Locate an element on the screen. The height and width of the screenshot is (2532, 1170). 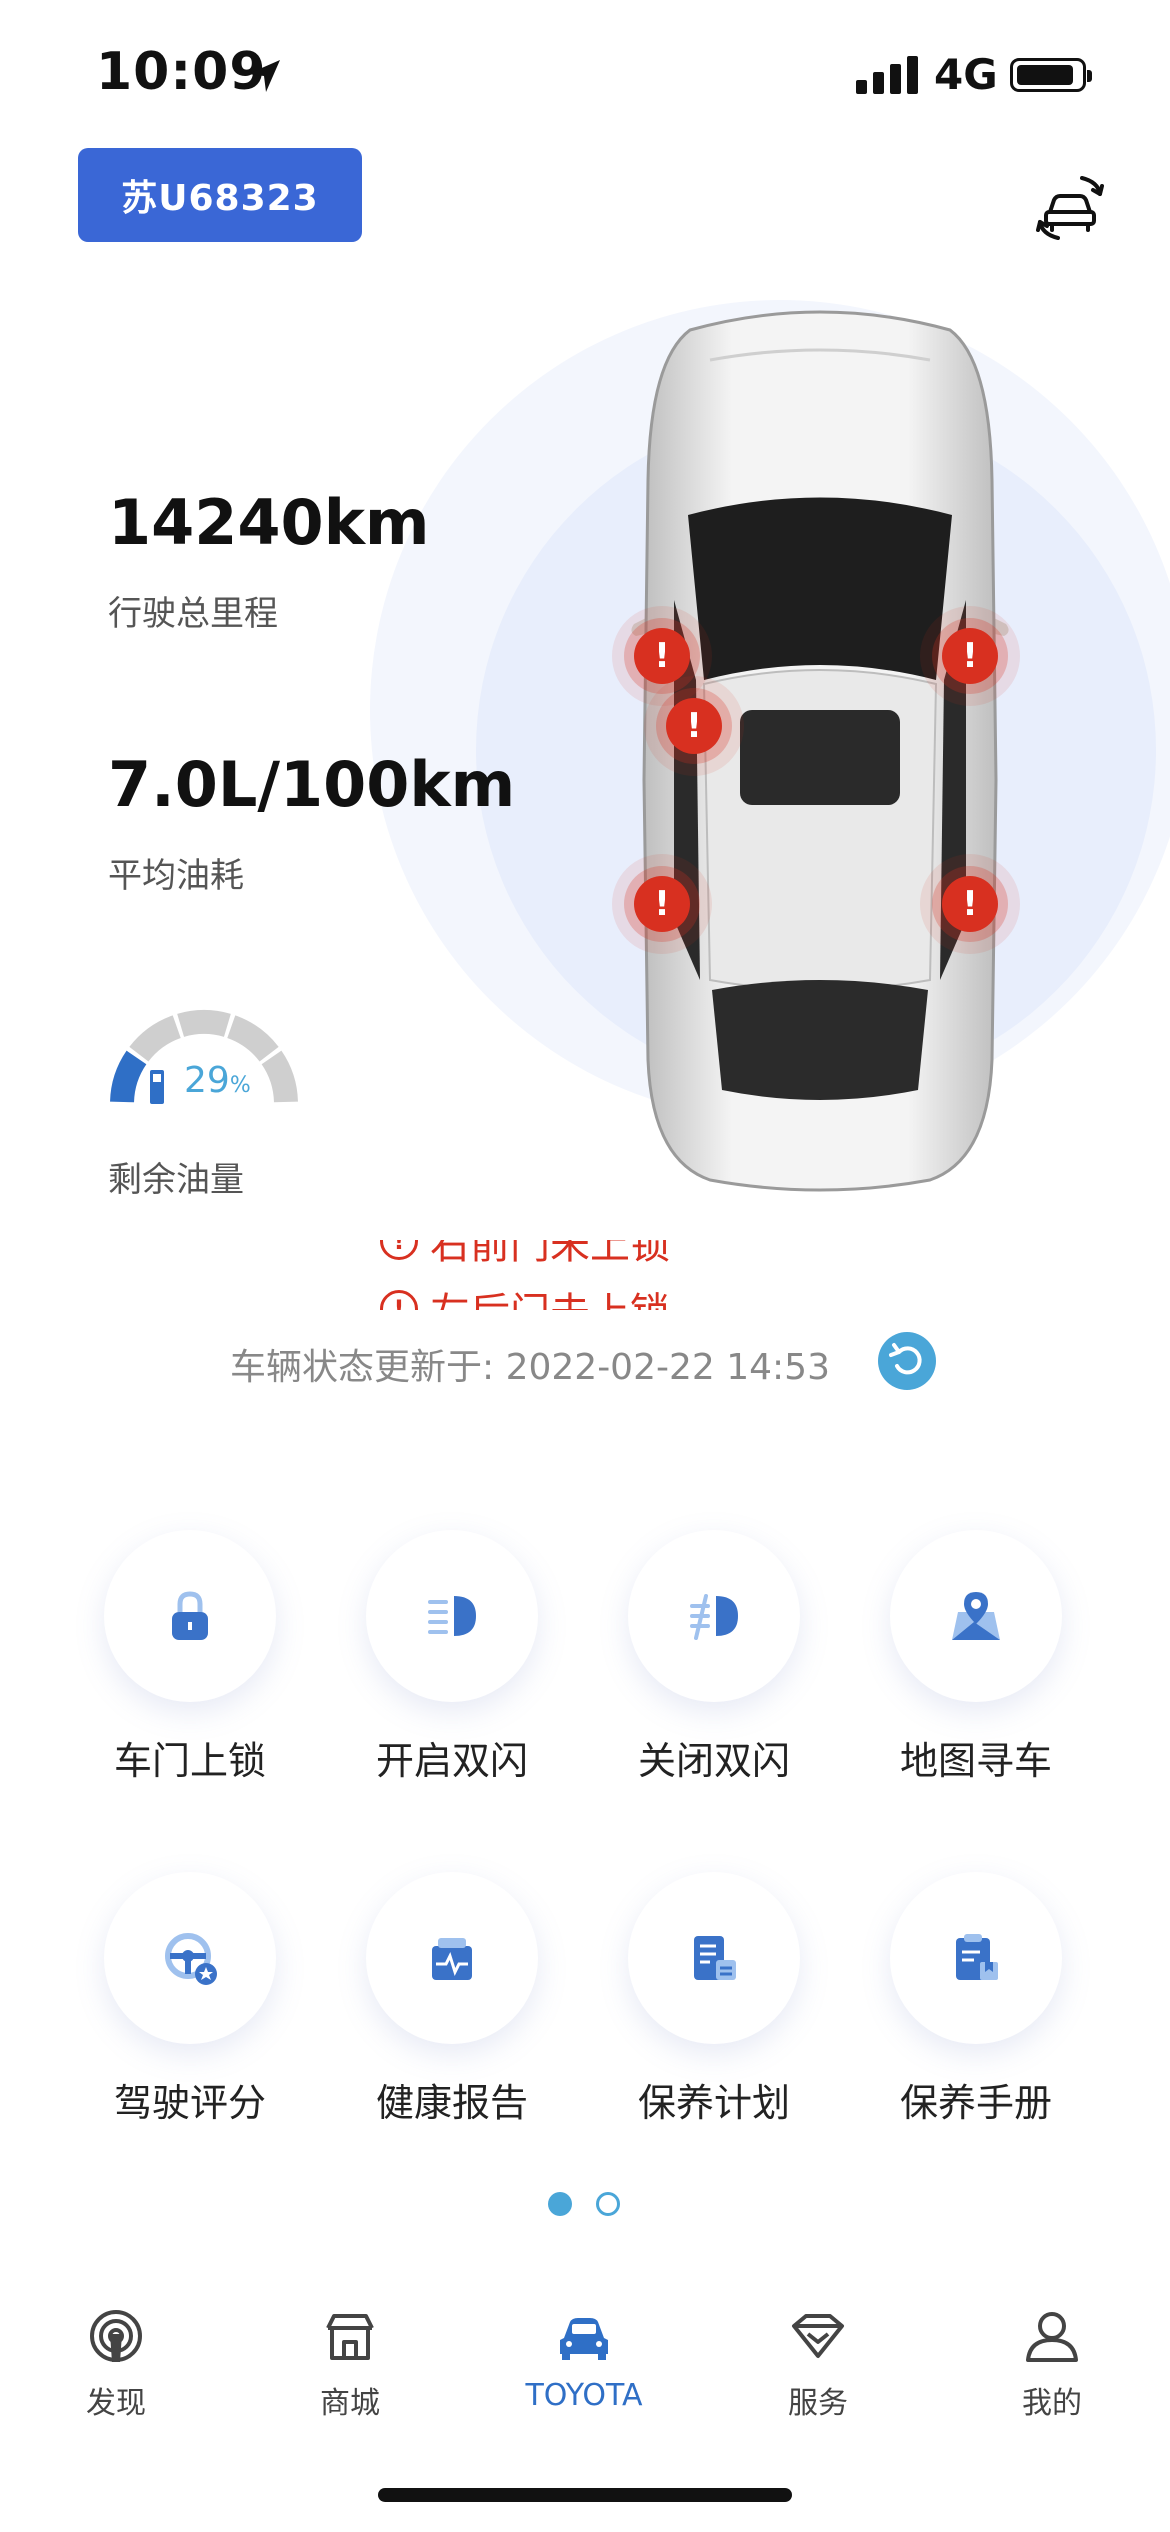
action-hazard-off is located at coordinates (714, 1616).